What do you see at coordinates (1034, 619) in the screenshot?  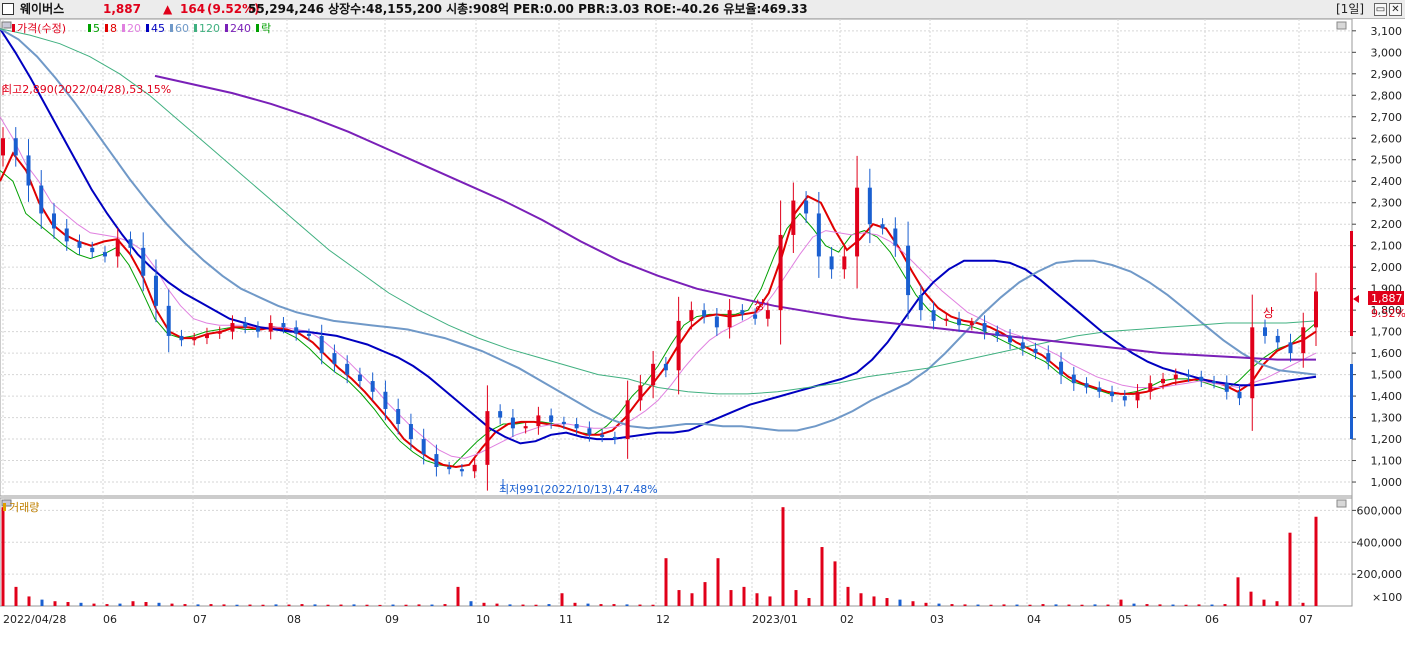 I see `x-tick-label: 04` at bounding box center [1034, 619].